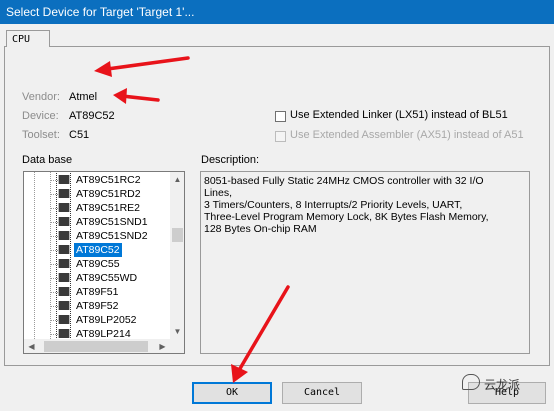  I want to click on tree-item-label: AT89F52, so click(97, 306).